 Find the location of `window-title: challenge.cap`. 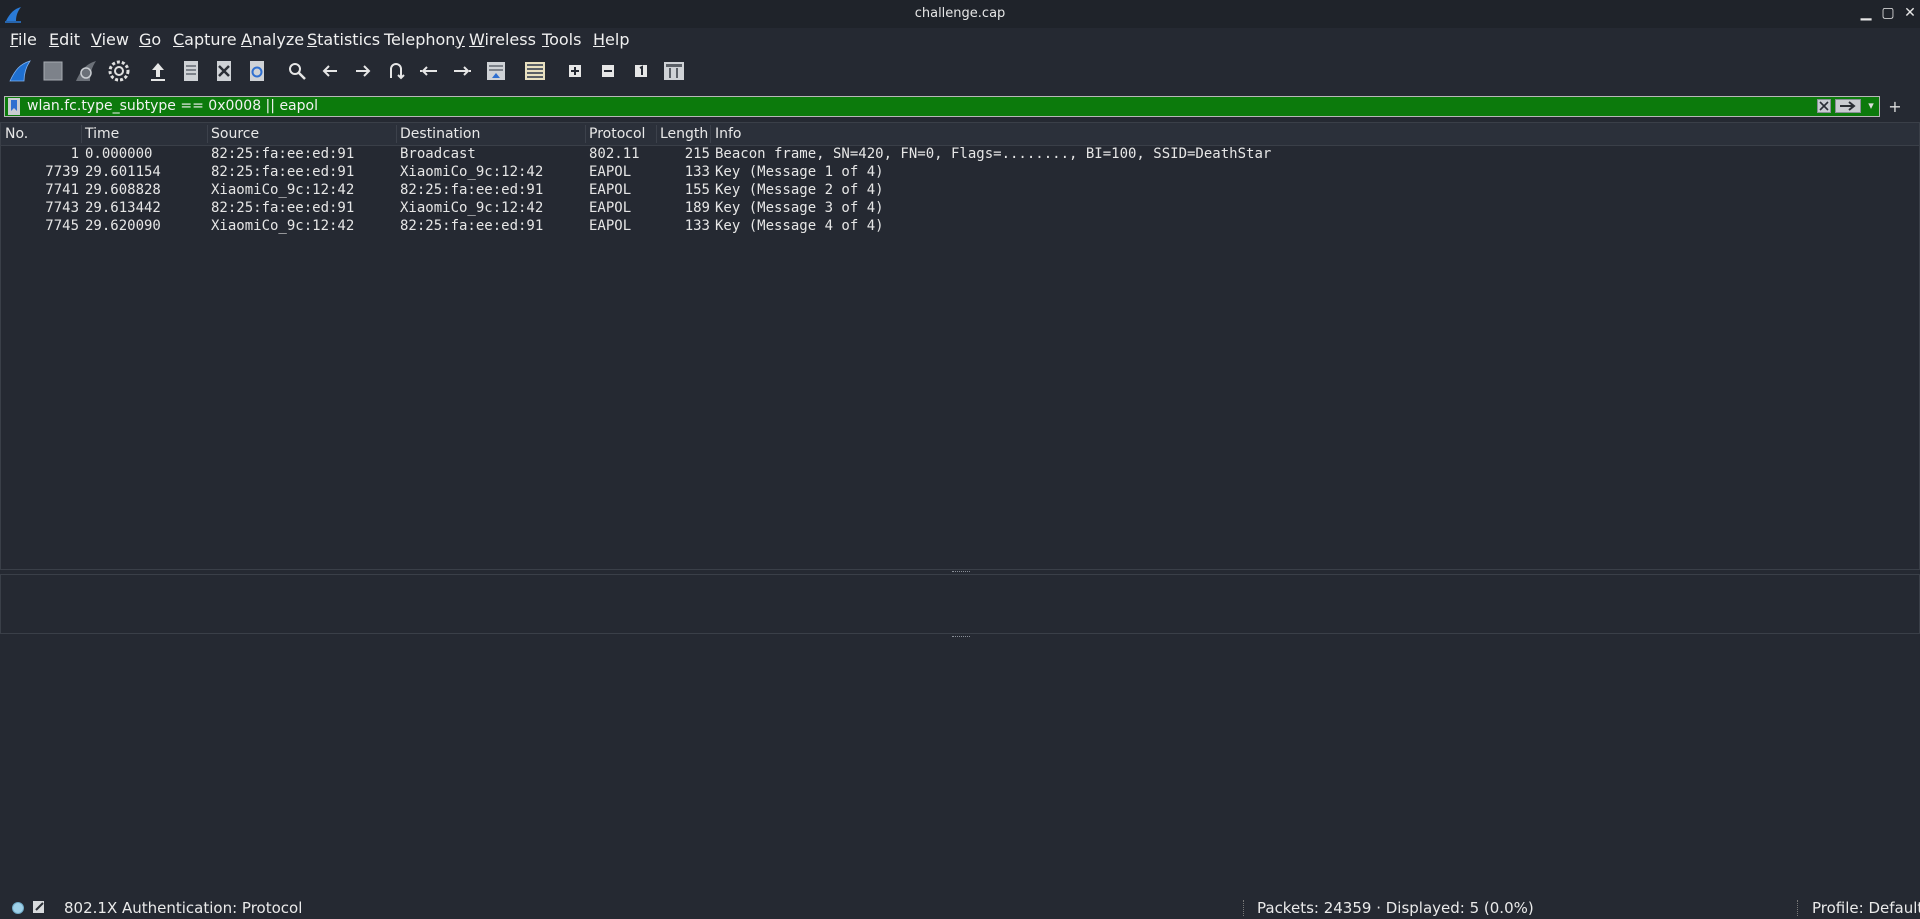

window-title: challenge.cap is located at coordinates (960, 13).